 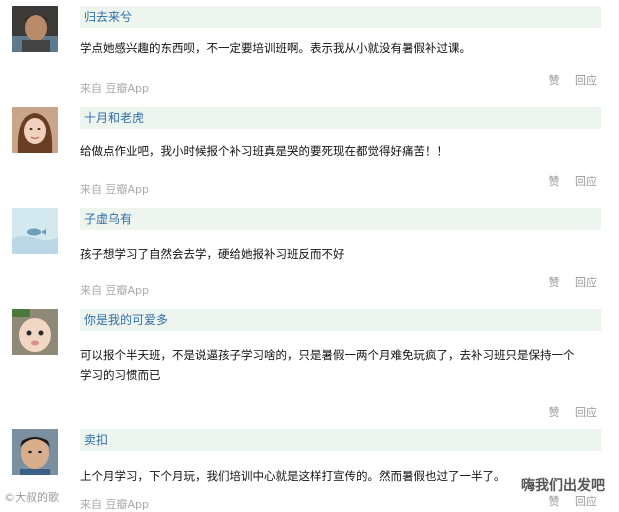 What do you see at coordinates (340, 118) in the screenshot?
I see `username-bar: 十月和老虎` at bounding box center [340, 118].